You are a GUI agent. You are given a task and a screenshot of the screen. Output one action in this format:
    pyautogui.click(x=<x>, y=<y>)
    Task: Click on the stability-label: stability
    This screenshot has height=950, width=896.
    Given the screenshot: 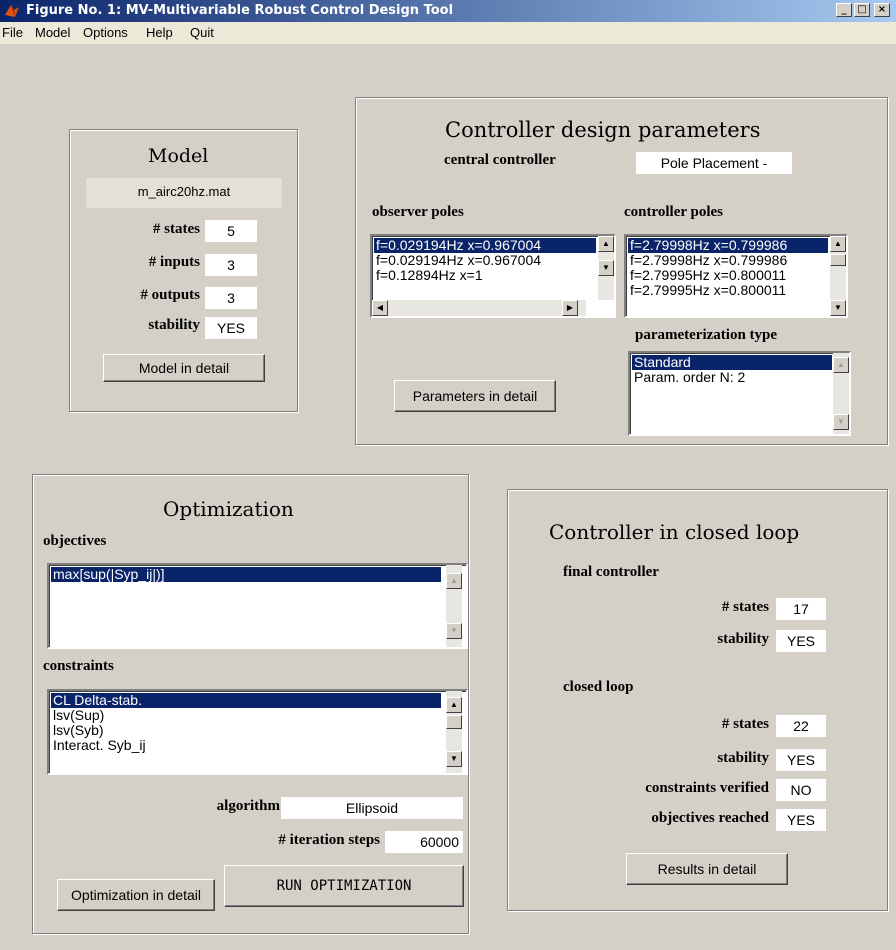 What is the action you would take?
    pyautogui.click(x=174, y=325)
    